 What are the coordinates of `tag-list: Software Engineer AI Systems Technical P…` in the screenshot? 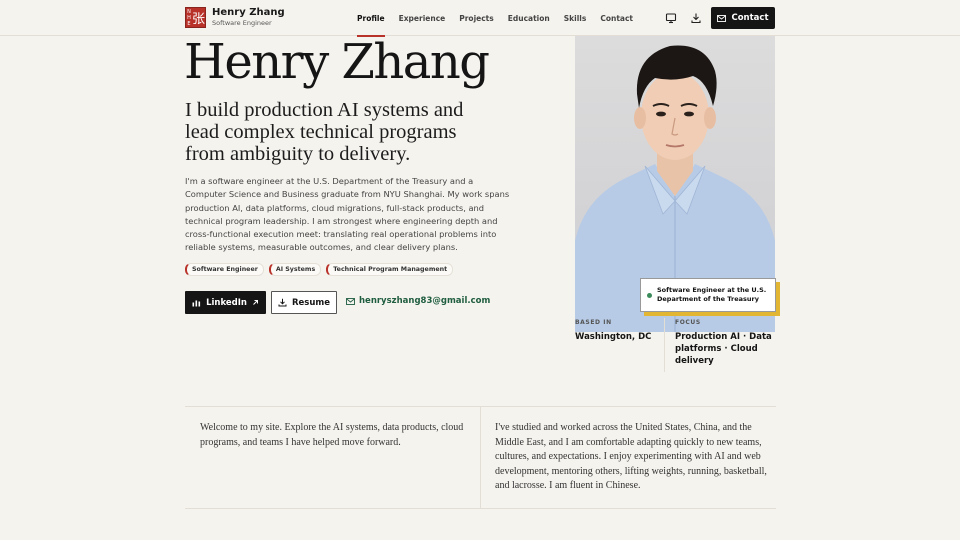 It's located at (319, 269).